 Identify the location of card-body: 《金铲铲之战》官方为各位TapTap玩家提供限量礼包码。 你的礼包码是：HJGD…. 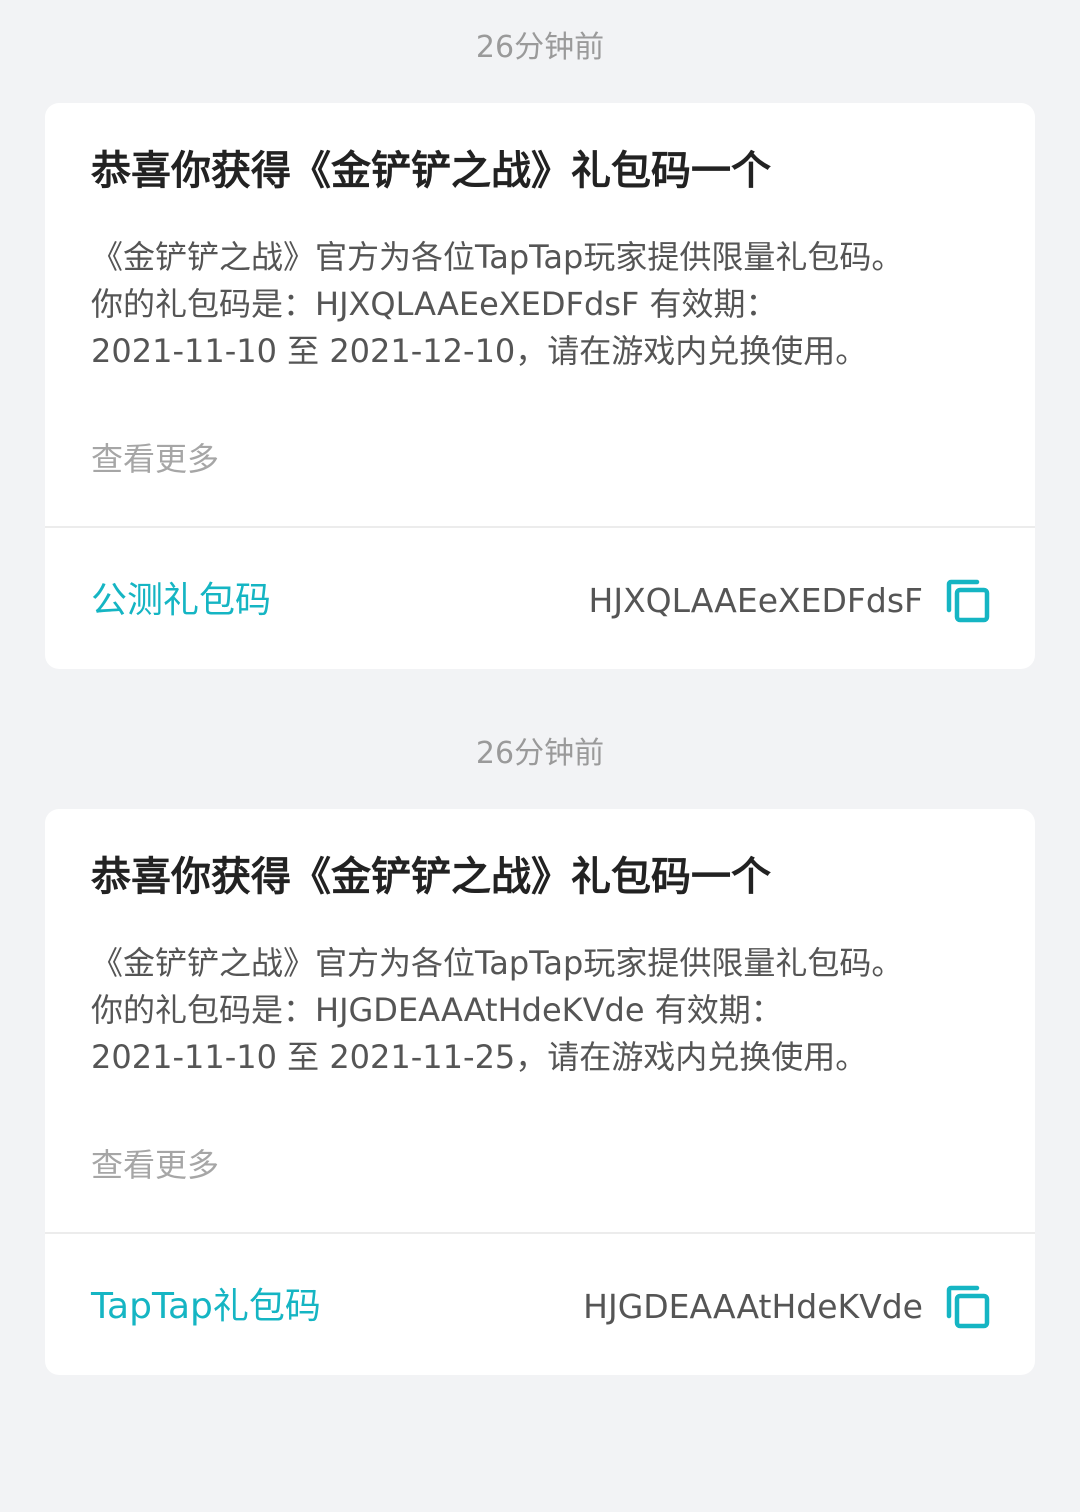
(551, 1010).